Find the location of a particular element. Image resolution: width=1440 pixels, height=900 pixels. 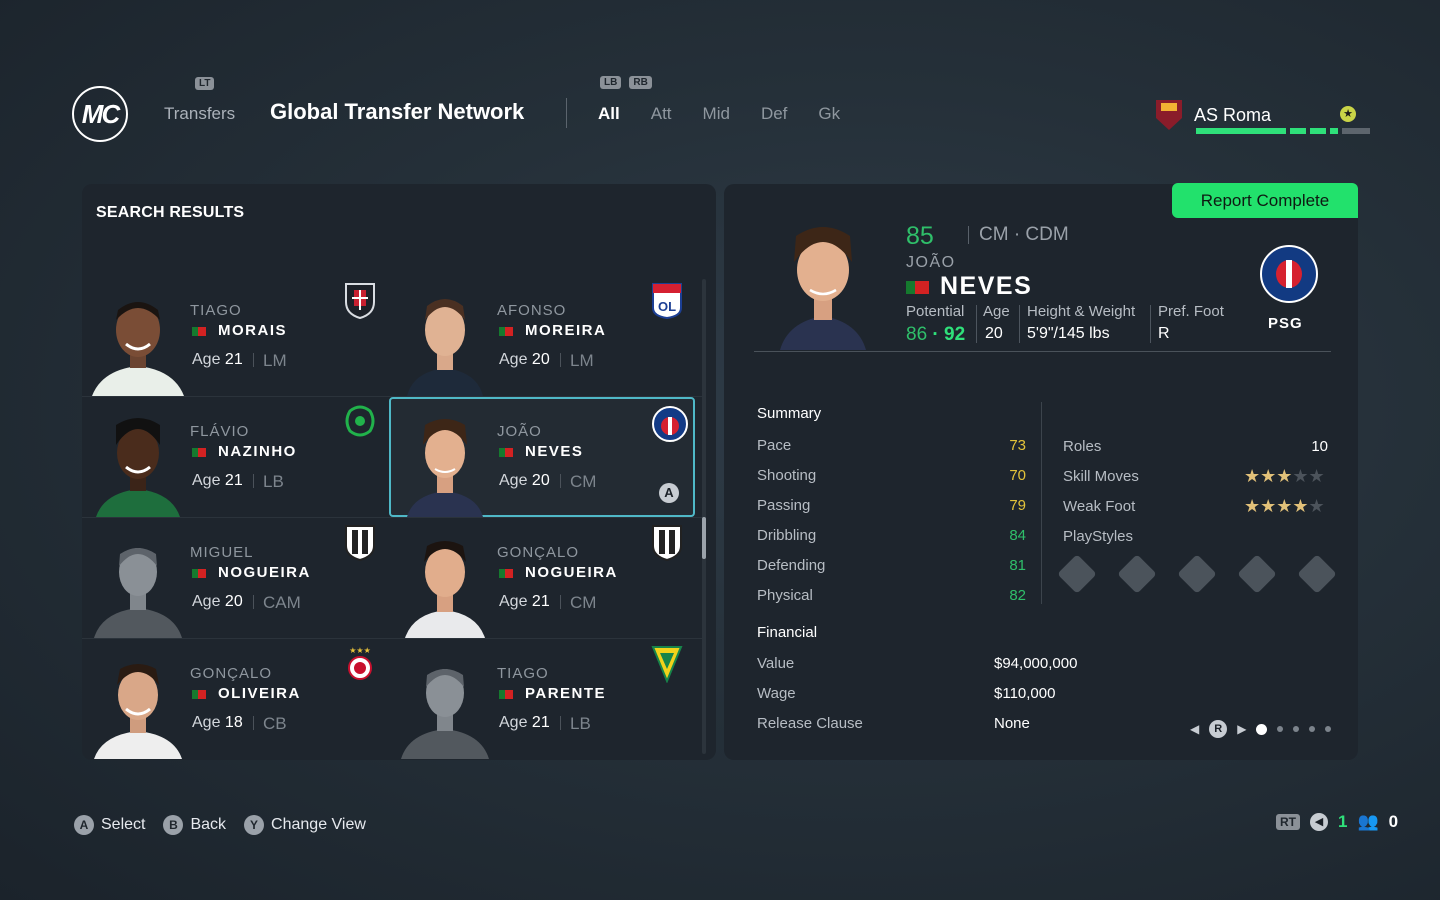

player-first-name: FLÁVIO is located at coordinates (220, 431).